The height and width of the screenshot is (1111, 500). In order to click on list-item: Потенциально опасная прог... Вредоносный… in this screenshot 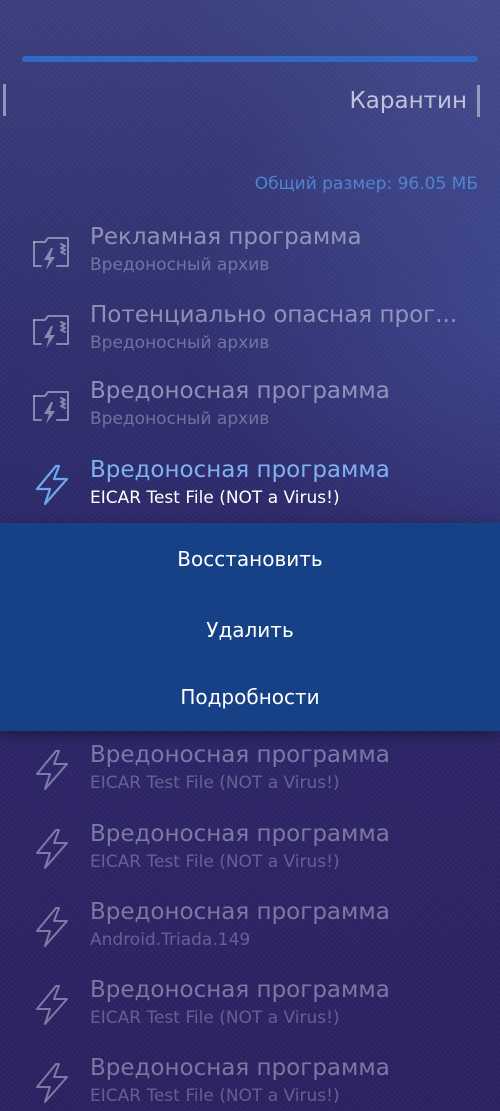, I will do `click(250, 334)`.